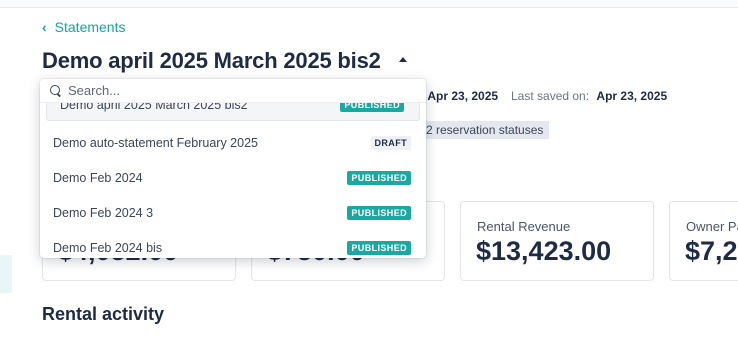 Image resolution: width=738 pixels, height=339 pixels. I want to click on option-label: Demo Feb 2024 bis, so click(108, 247).